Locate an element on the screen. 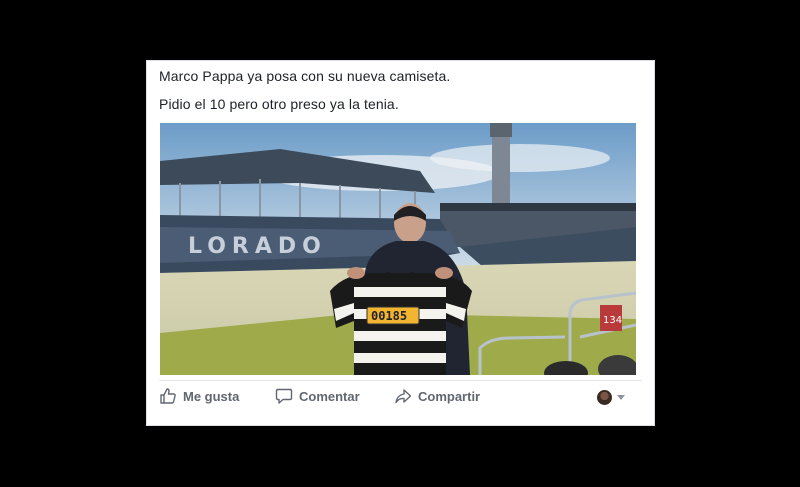 This screenshot has height=487, width=800. share-button: Compartir is located at coordinates (437, 396).